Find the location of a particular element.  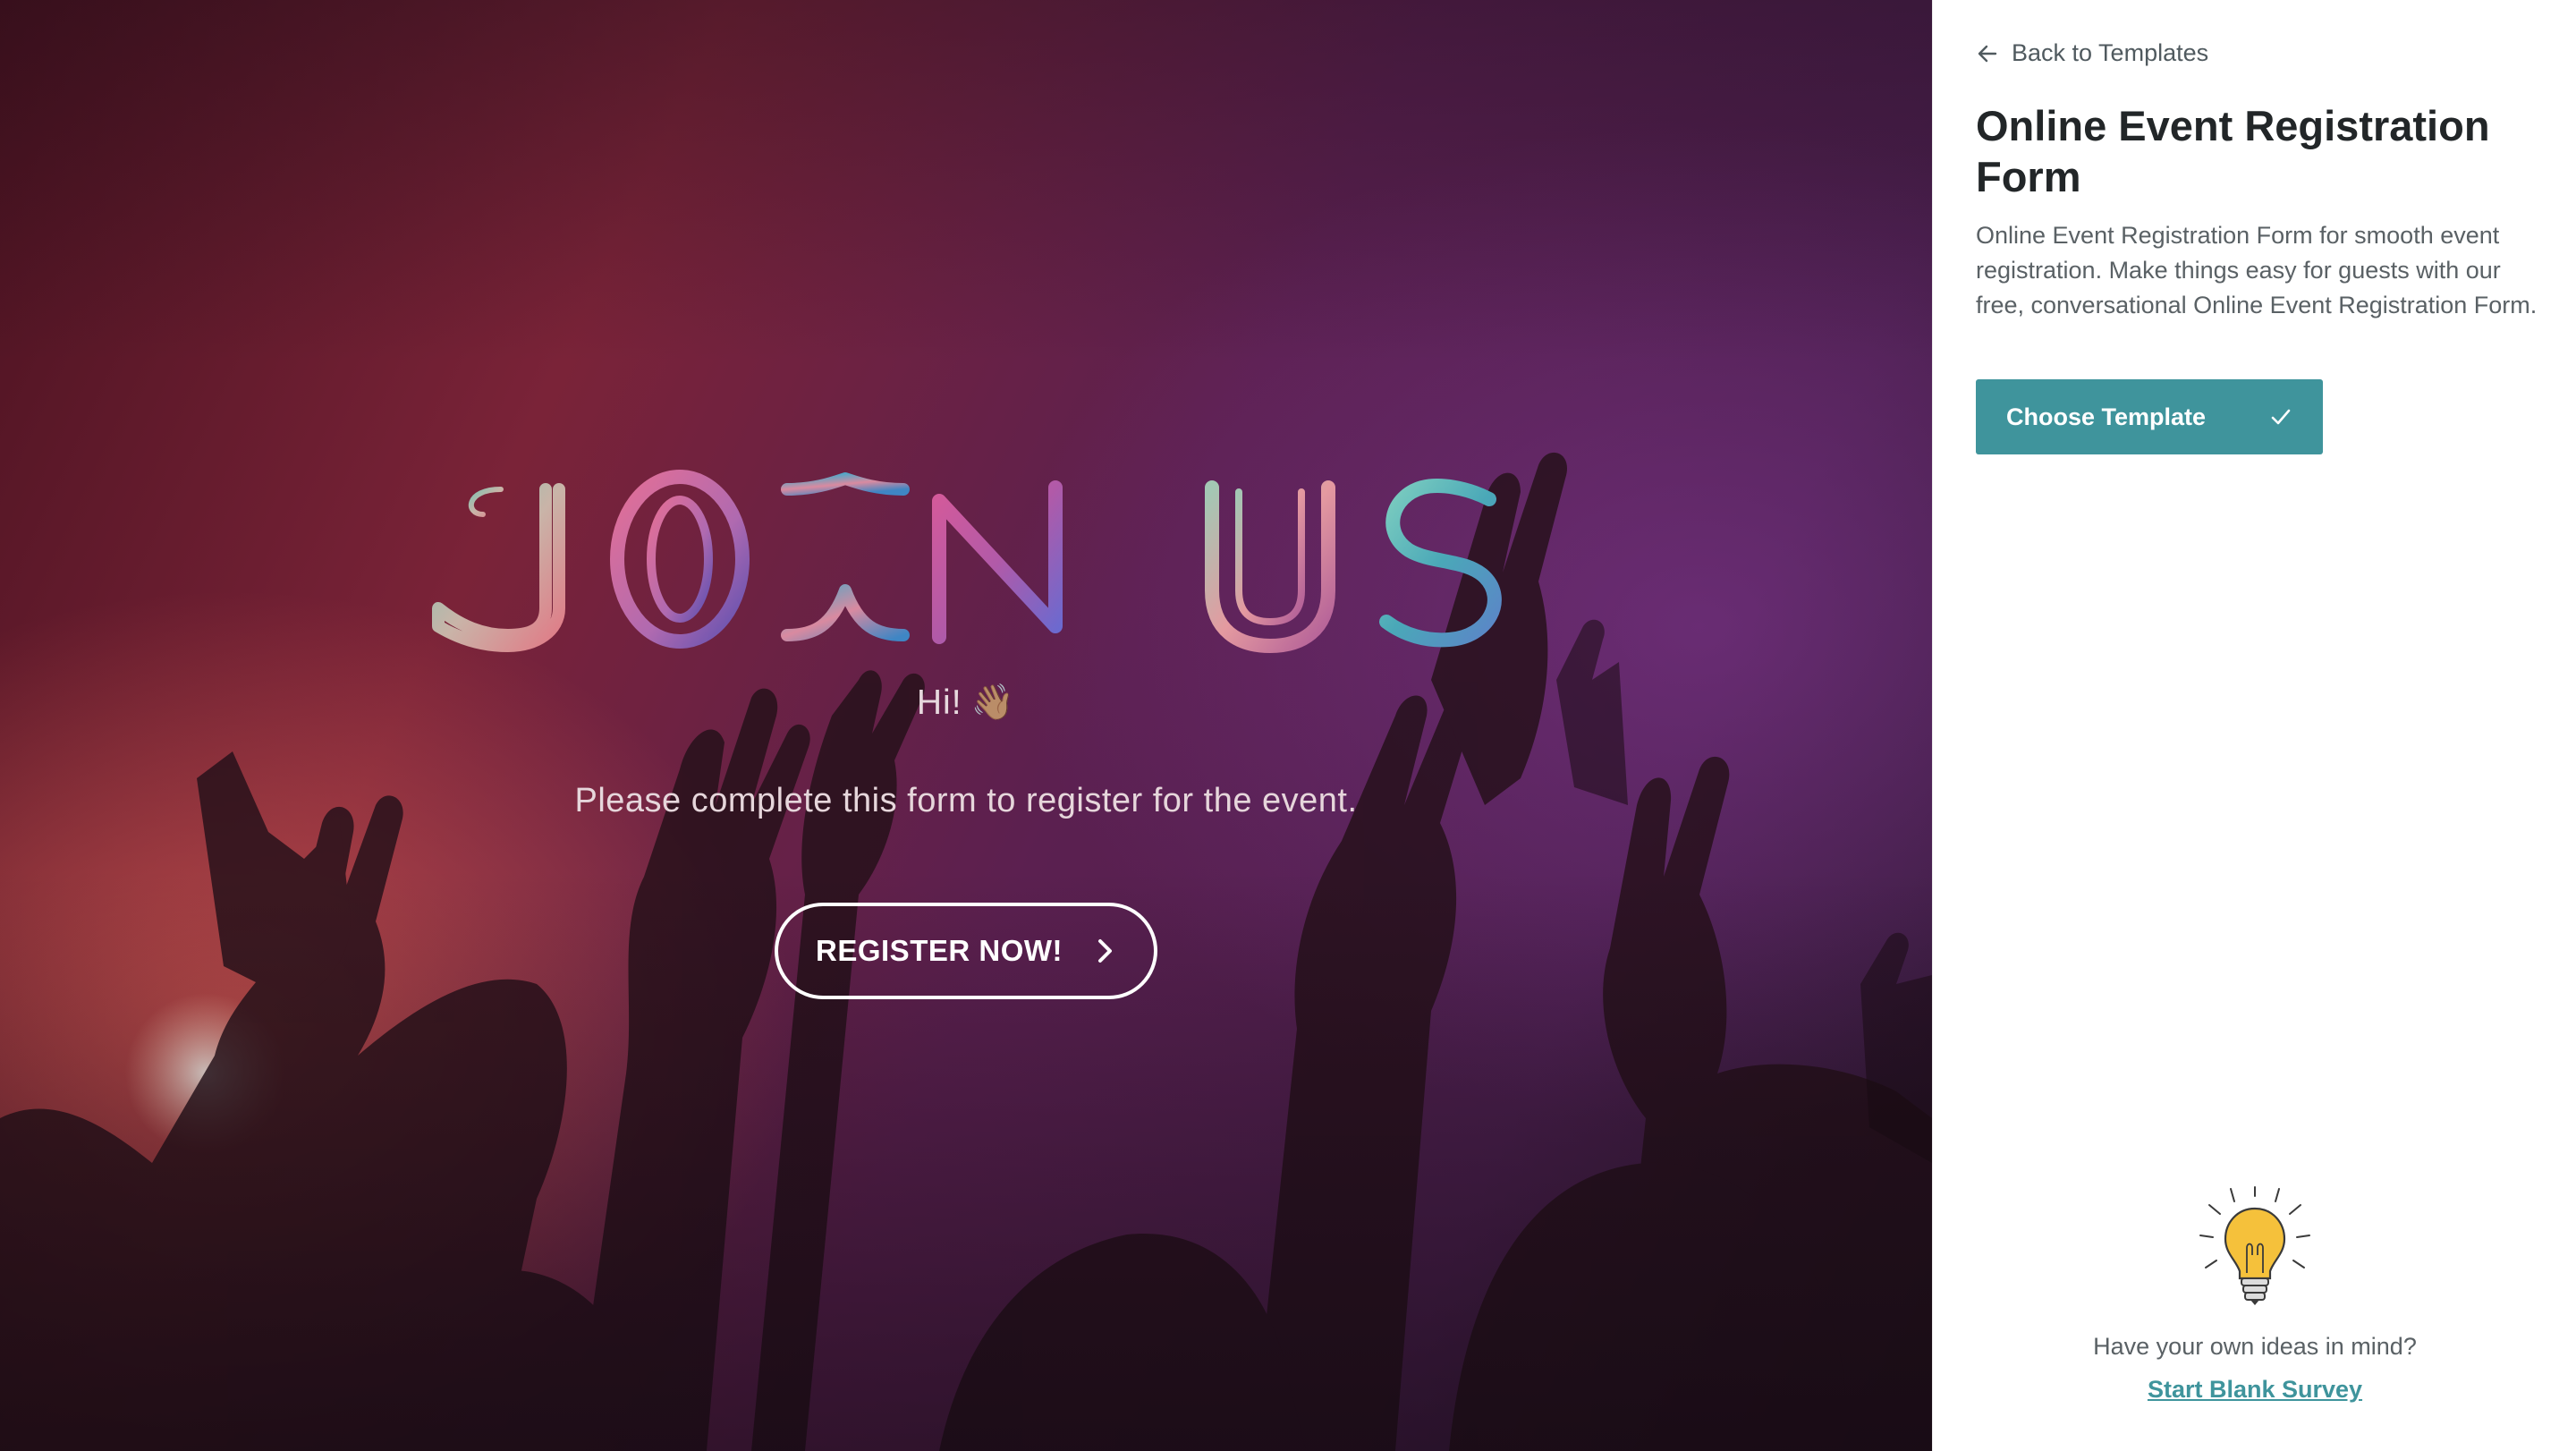

title-letter-n is located at coordinates (997, 562).